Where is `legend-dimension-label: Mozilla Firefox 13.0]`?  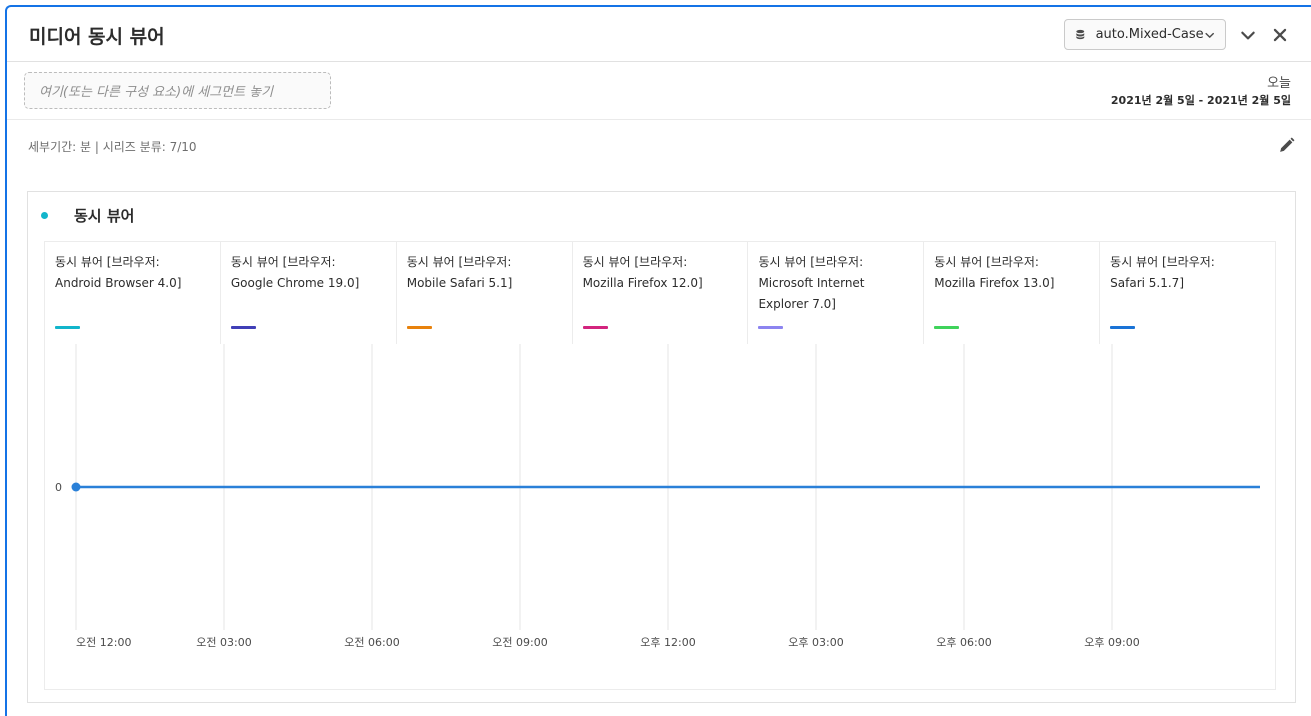 legend-dimension-label: Mozilla Firefox 13.0] is located at coordinates (994, 283).